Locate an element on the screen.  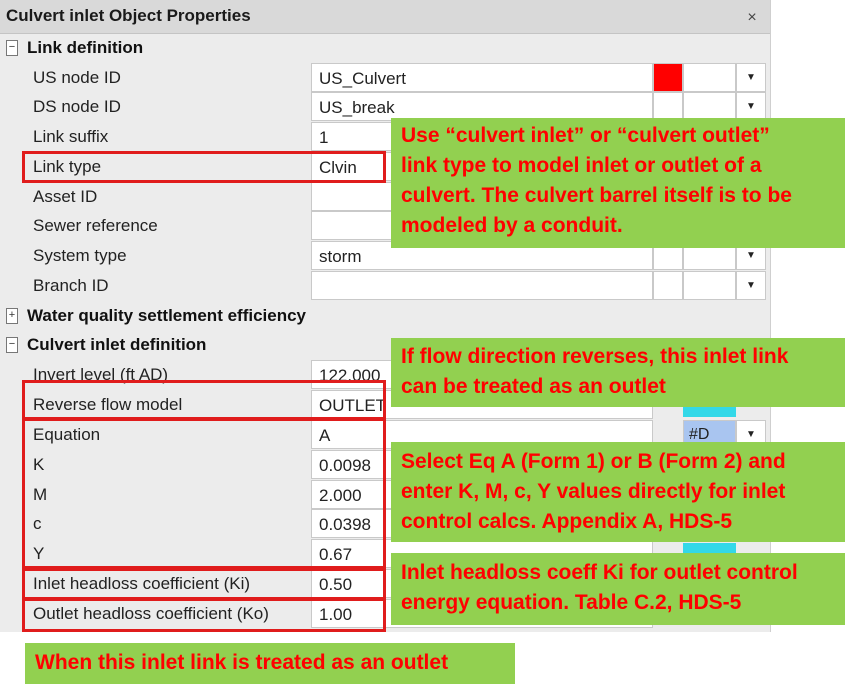
section-label: Culvert inlet definition is located at coordinates (117, 344).